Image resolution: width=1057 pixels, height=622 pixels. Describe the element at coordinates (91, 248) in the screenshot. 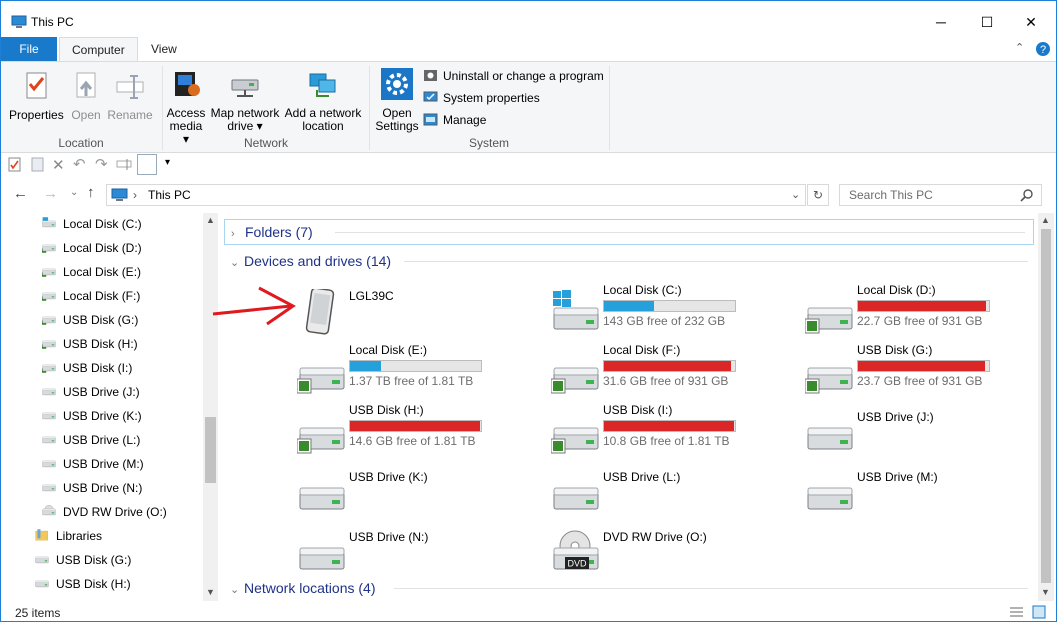

I see `nav-item: Local Disk (D:)` at that location.